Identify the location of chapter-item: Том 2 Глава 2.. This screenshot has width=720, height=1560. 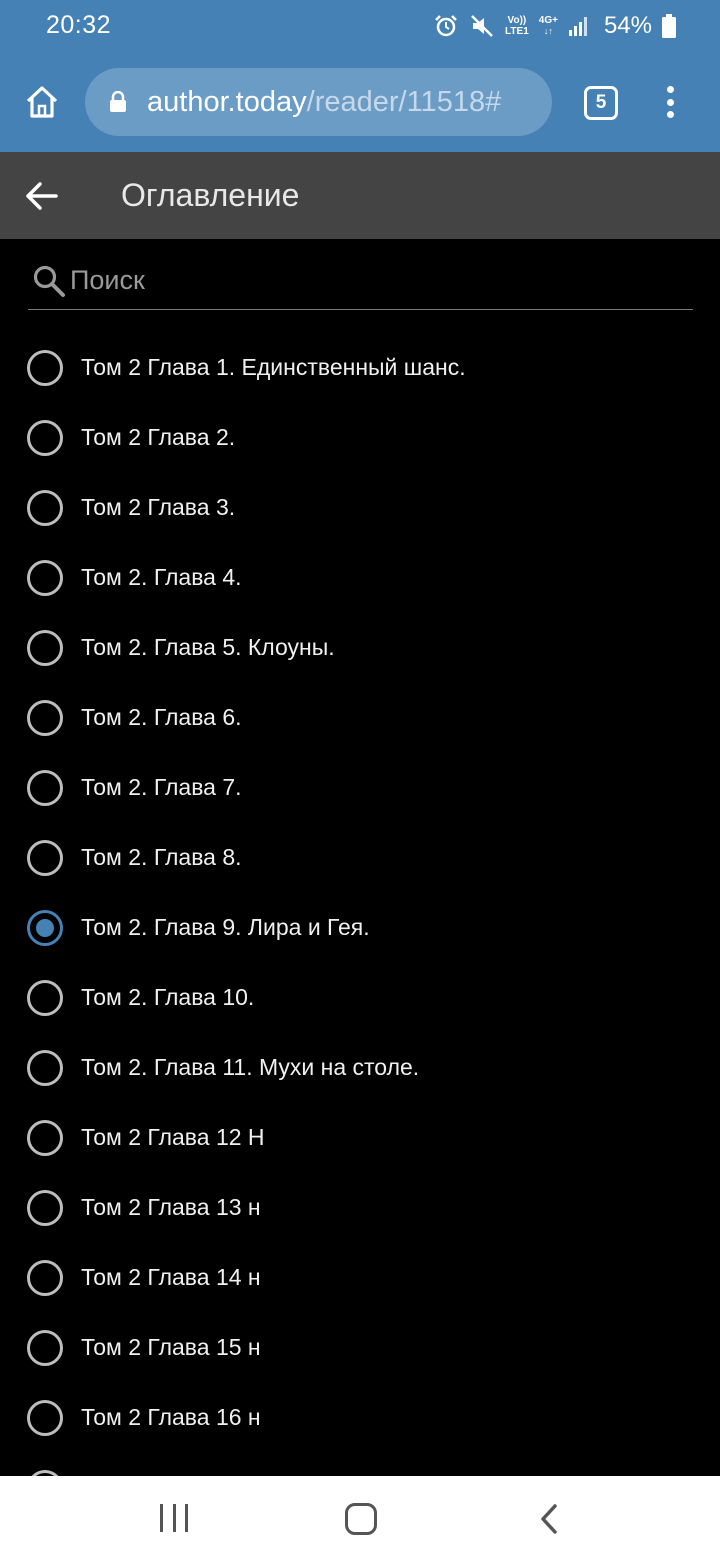
(360, 438).